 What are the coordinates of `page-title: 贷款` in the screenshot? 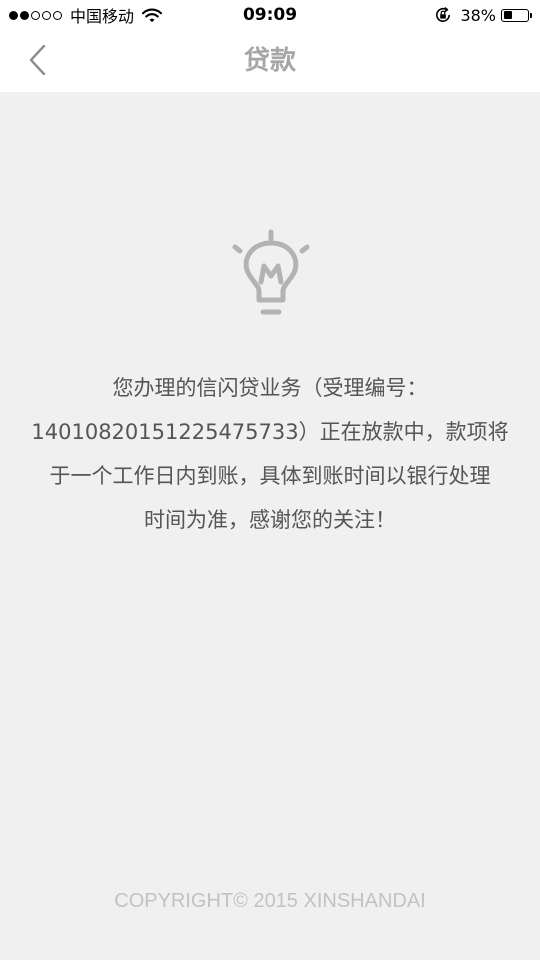 It's located at (269, 61).